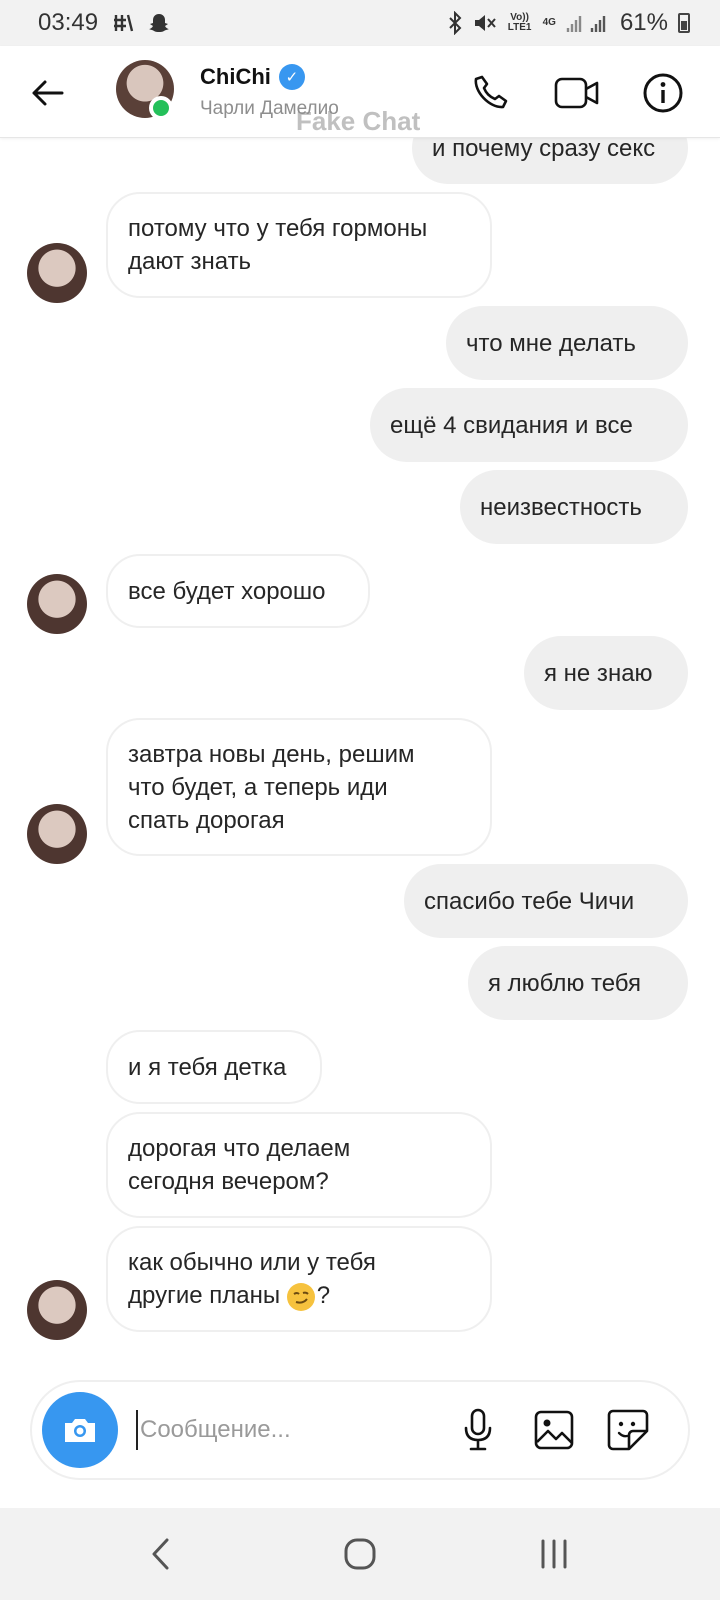 The image size is (720, 1600). What do you see at coordinates (511, 425) in the screenshot?
I see `message-text: ещё 4 свидания и все` at bounding box center [511, 425].